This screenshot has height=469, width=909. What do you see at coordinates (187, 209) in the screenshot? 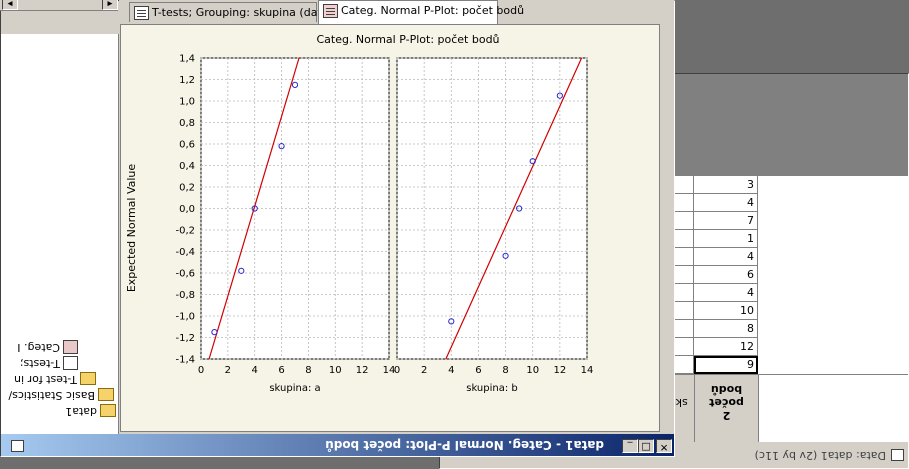
I see `y-tick-label: 0,0` at bounding box center [187, 209].